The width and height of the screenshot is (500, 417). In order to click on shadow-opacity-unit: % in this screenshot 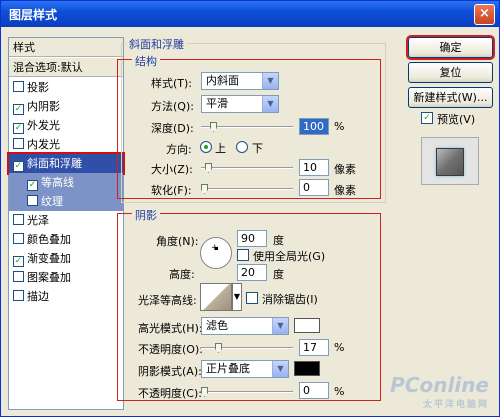, I will do `click(339, 391)`.